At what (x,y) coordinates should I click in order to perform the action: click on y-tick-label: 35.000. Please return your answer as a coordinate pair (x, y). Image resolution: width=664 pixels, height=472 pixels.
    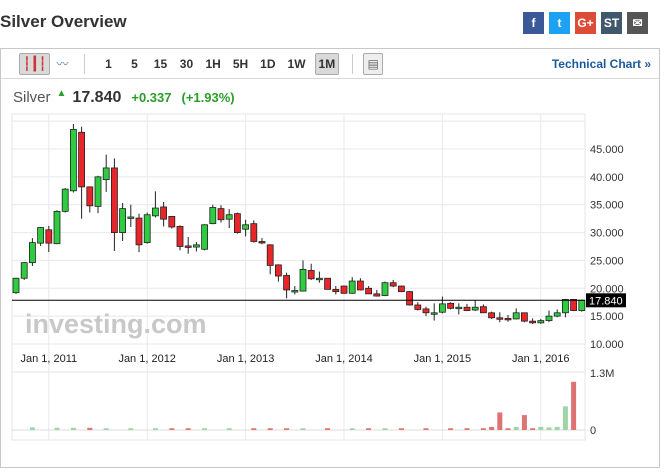
    Looking at the image, I should click on (607, 206).